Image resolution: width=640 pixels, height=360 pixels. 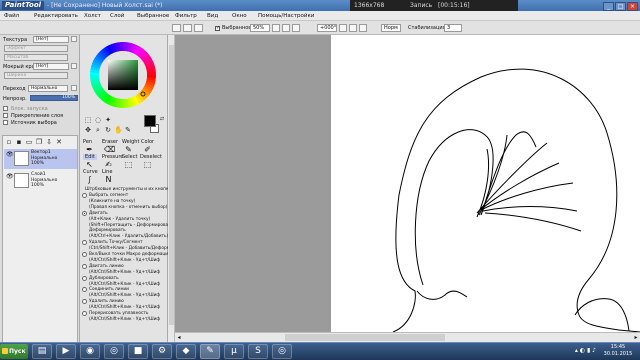 What do you see at coordinates (59, 142) in the screenshot?
I see `delete-layer-icon: ✕` at bounding box center [59, 142].